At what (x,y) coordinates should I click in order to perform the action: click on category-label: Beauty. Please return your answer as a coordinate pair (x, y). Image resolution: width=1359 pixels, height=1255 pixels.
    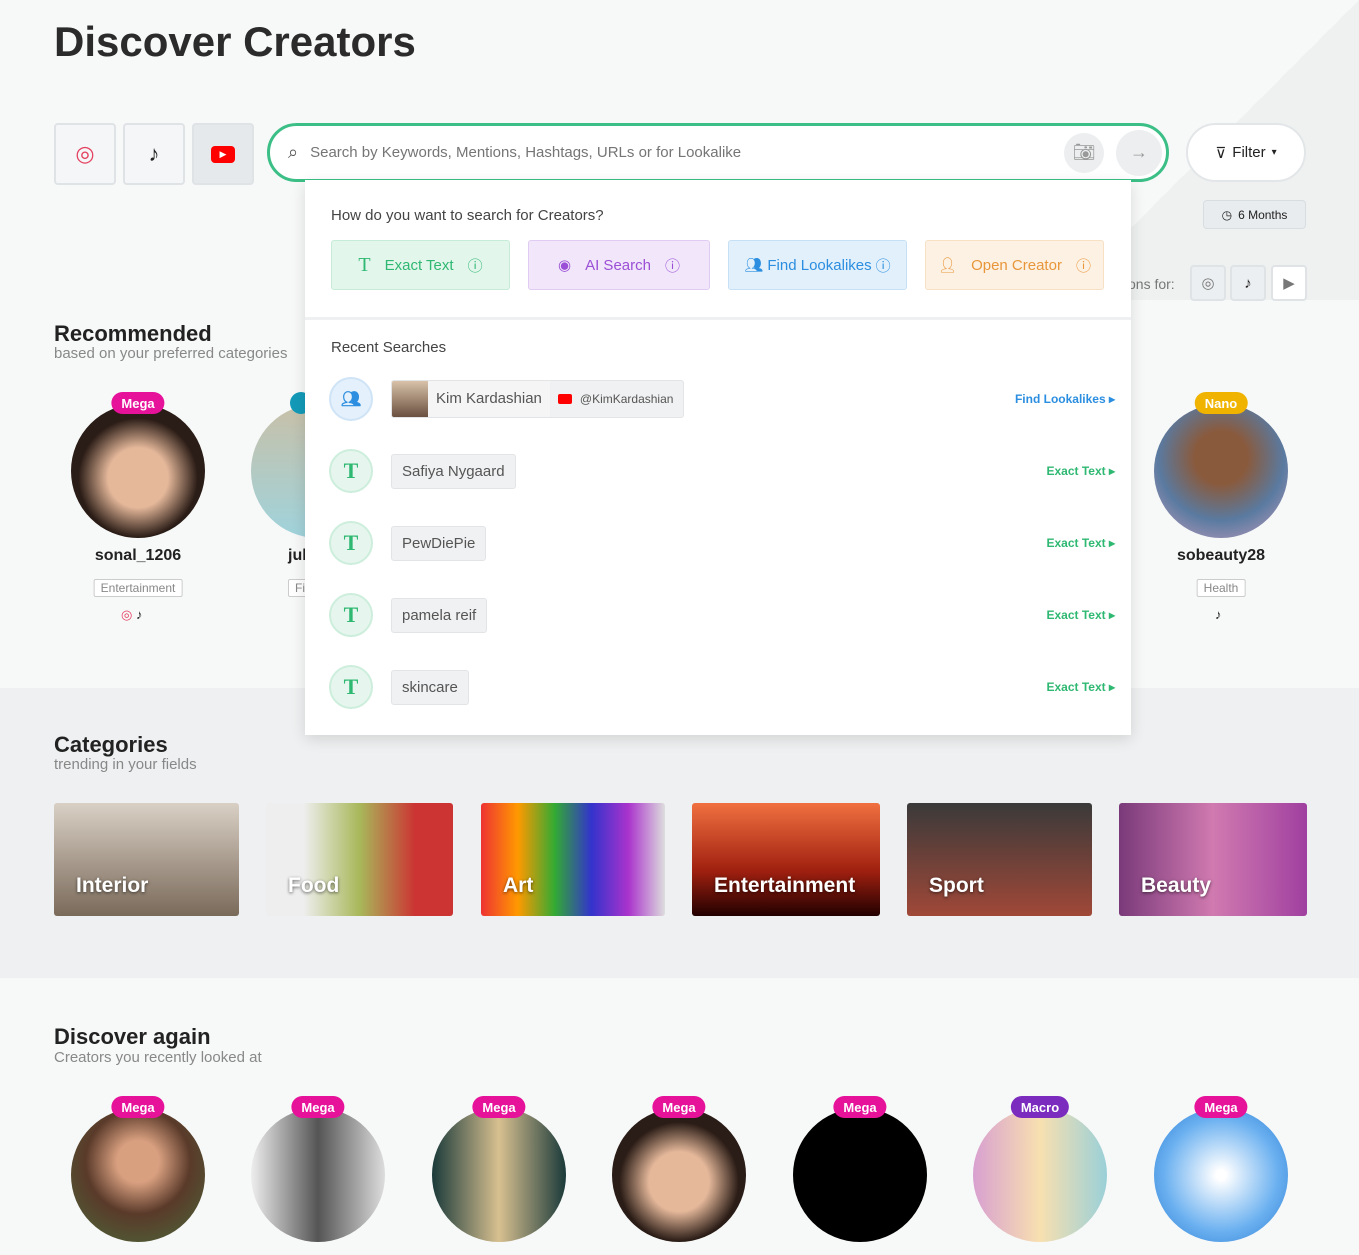
    Looking at the image, I should click on (1176, 885).